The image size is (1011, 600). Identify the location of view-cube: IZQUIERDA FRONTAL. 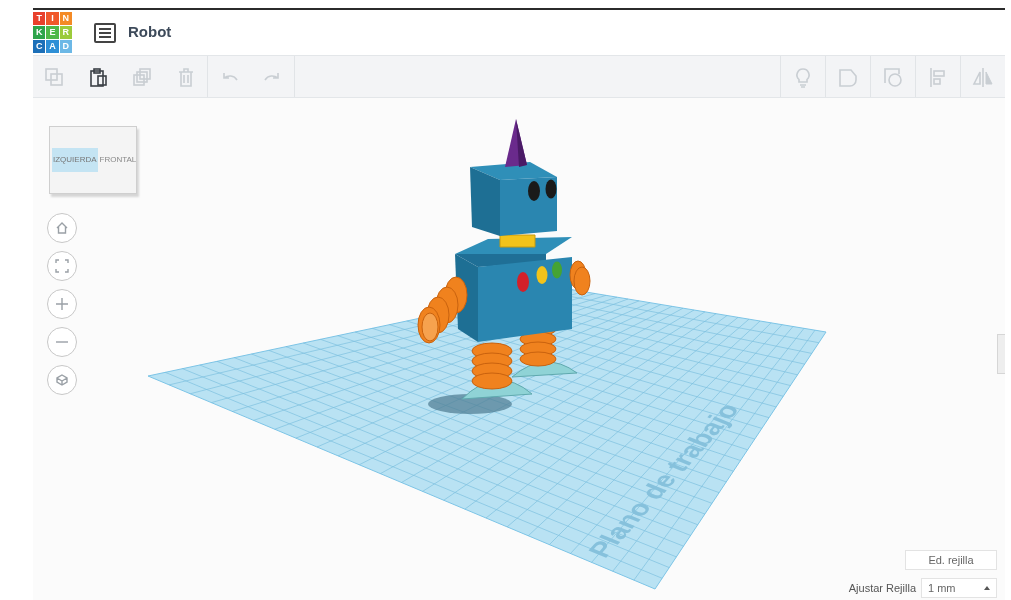
(93, 160).